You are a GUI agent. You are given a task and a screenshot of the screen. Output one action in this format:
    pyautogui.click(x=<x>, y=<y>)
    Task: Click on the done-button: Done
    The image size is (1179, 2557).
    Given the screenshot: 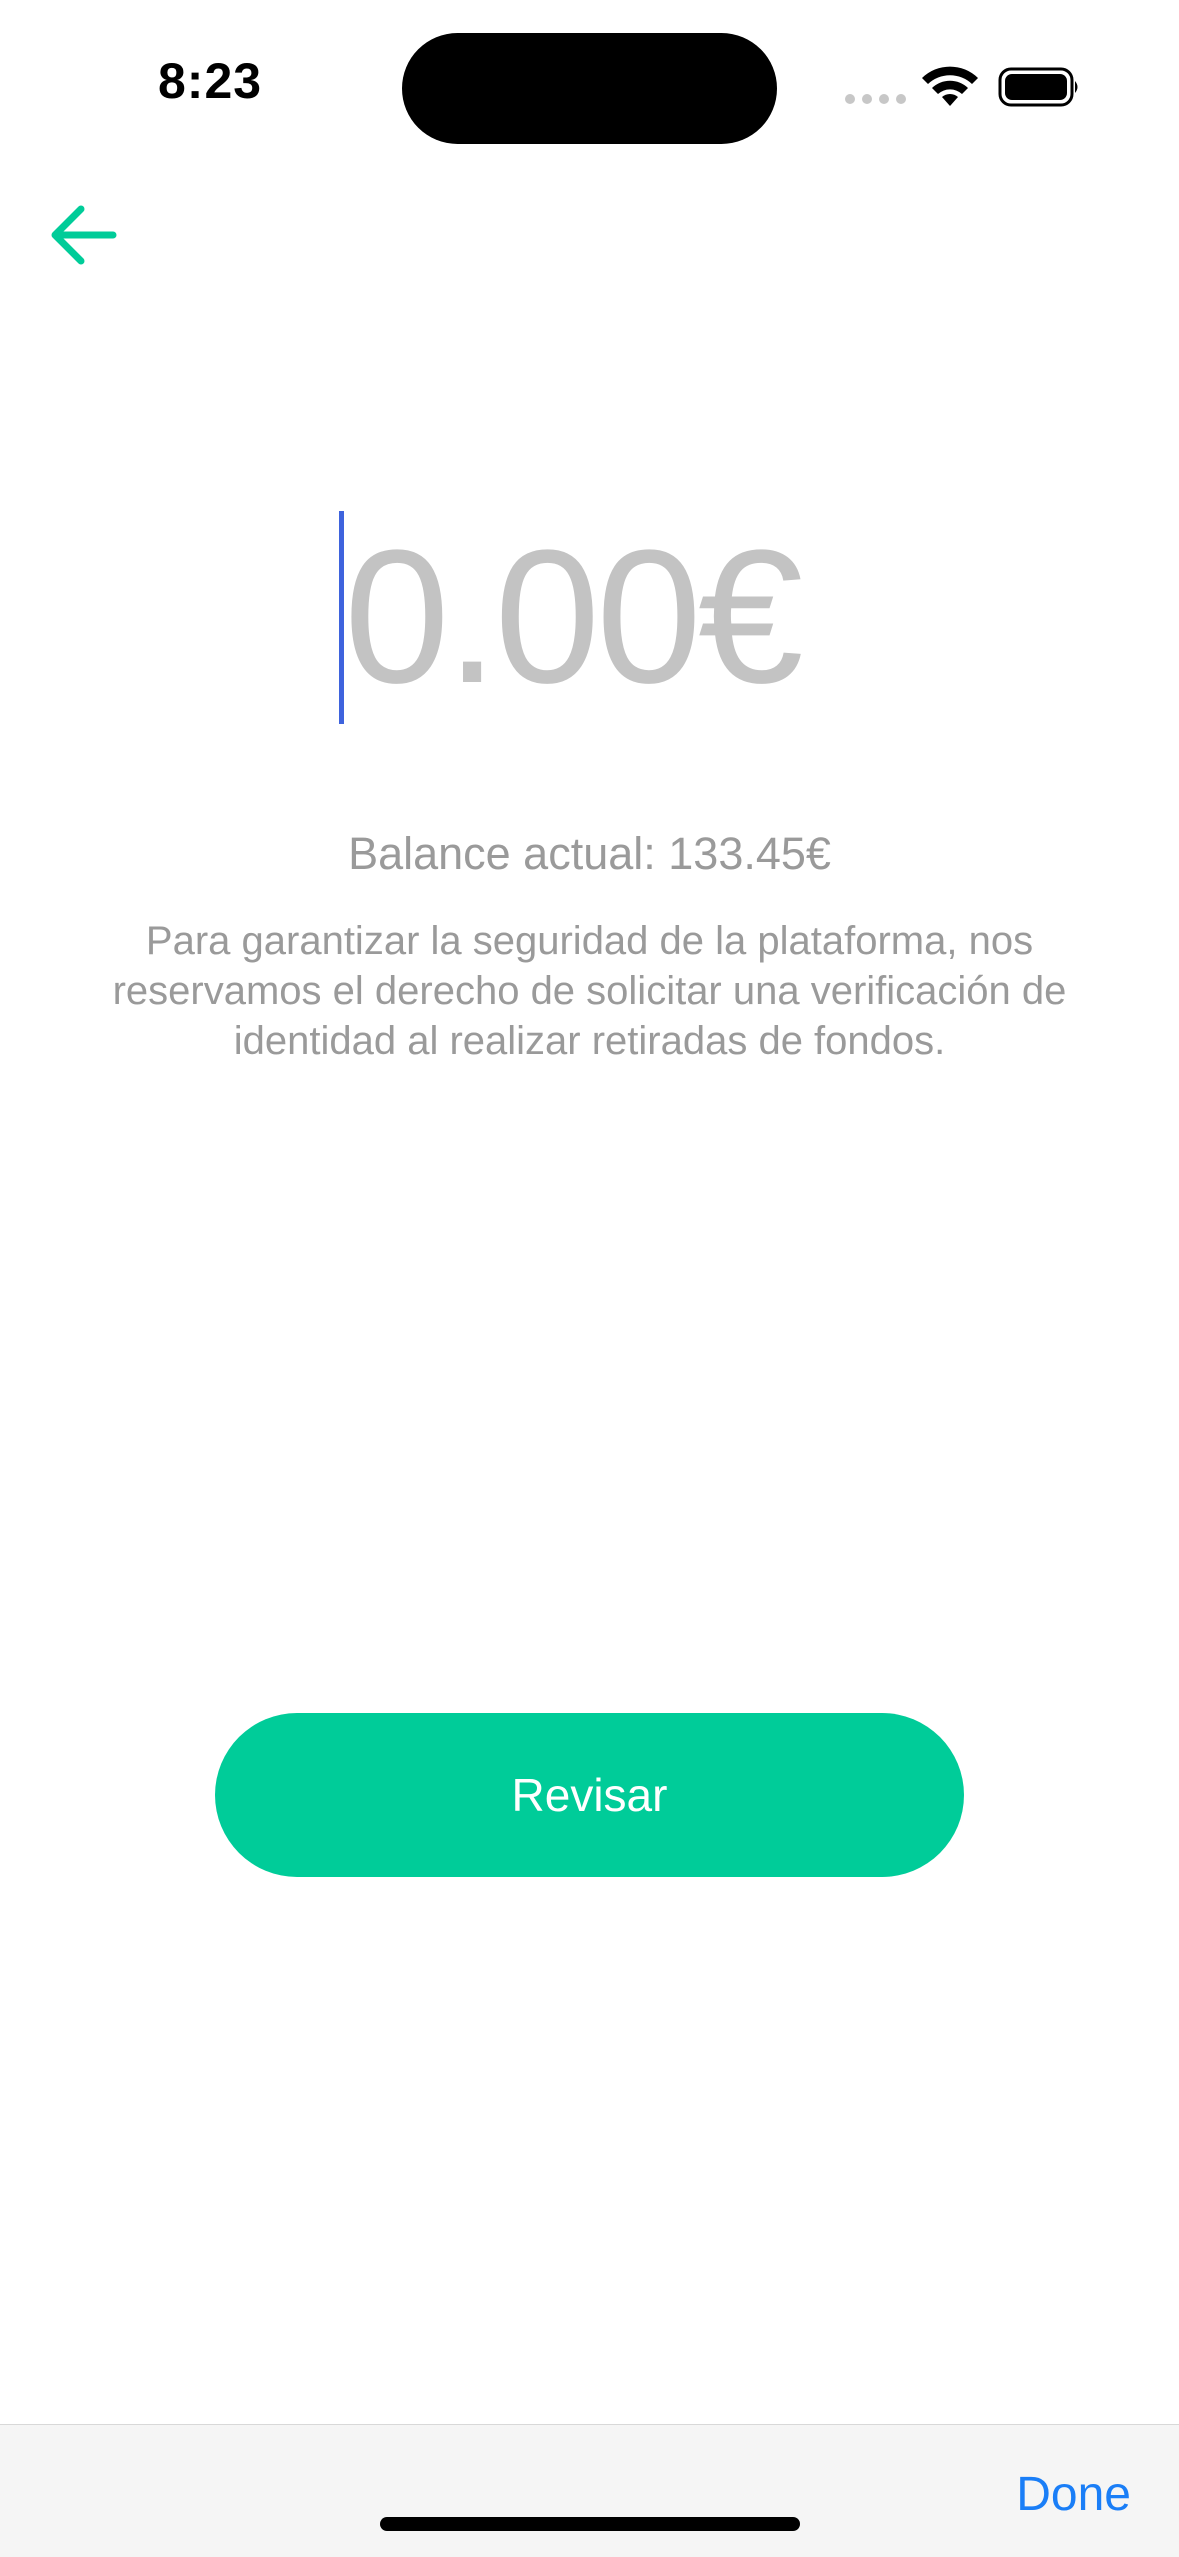 What is the action you would take?
    pyautogui.click(x=1073, y=2494)
    